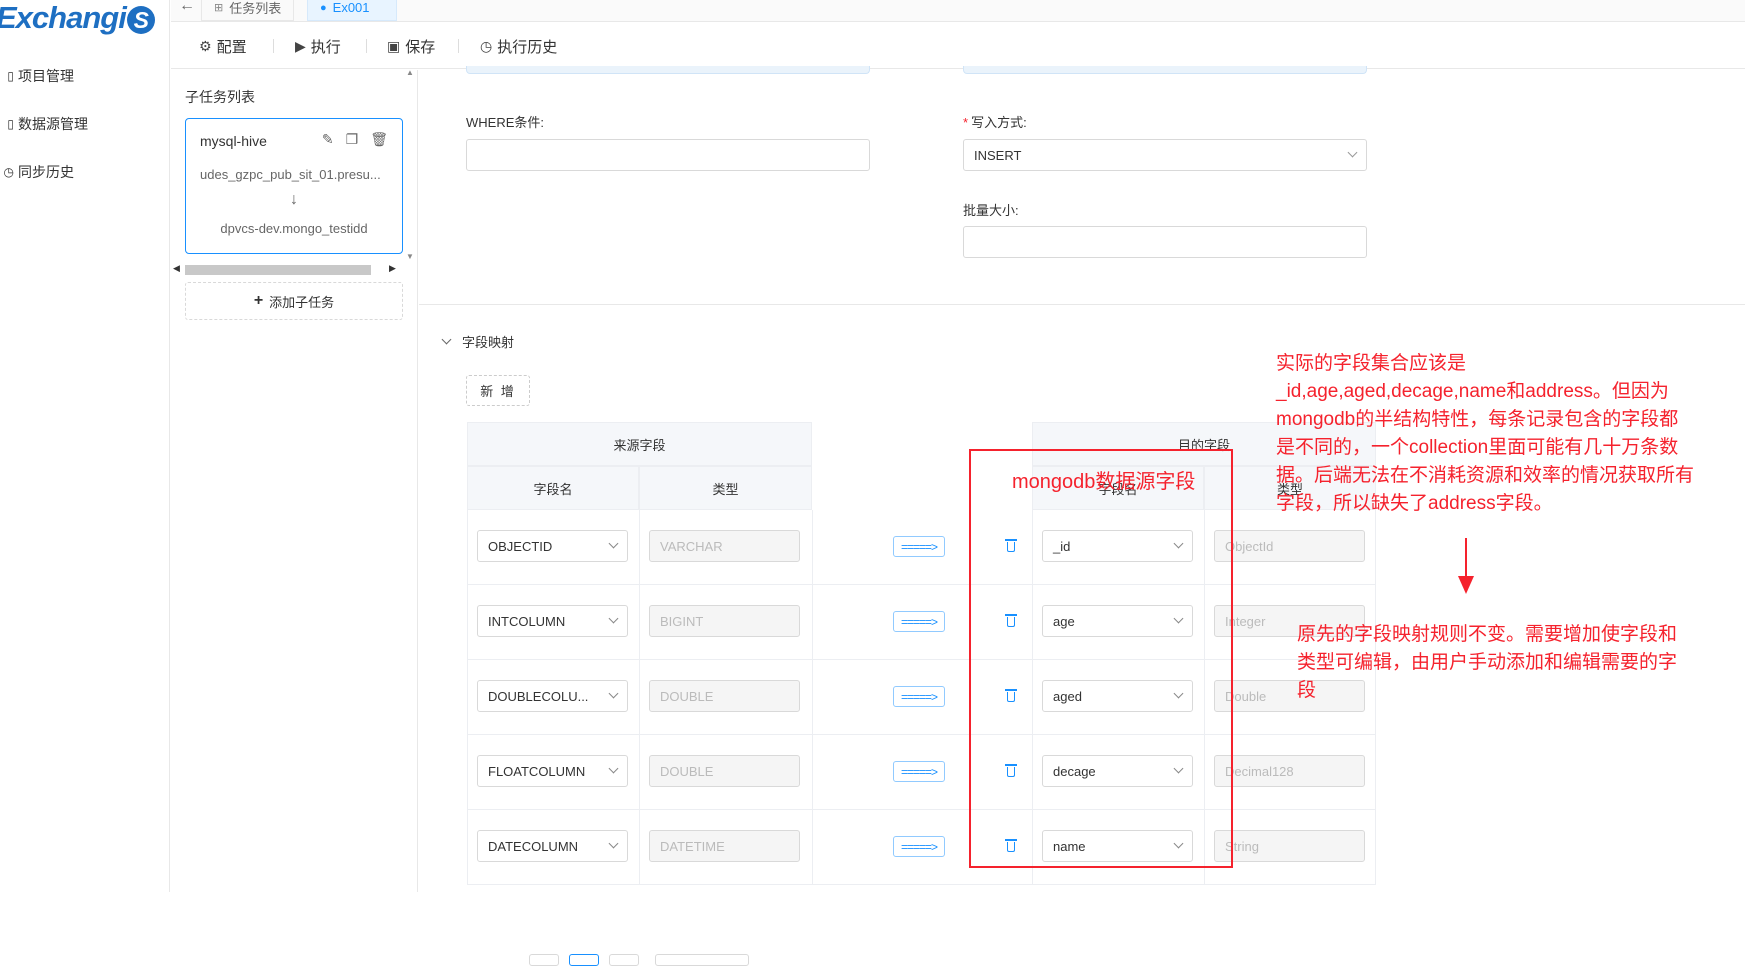 The height and width of the screenshot is (966, 1745). Describe the element at coordinates (187, 7) in the screenshot. I see `back-arrow-icon: ←` at that location.